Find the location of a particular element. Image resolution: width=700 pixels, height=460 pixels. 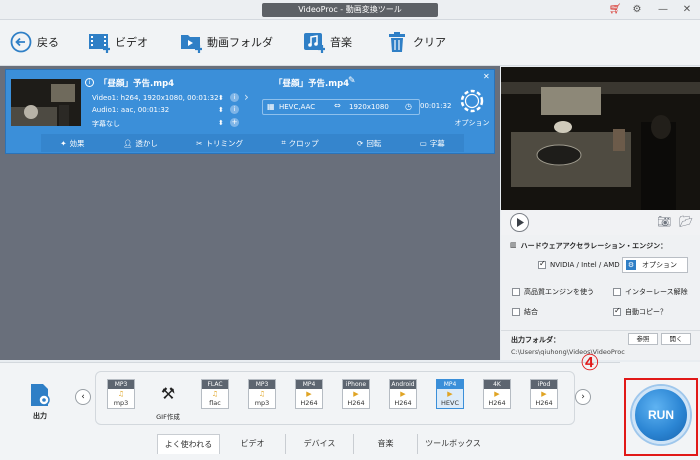

browse-button: 参照 is located at coordinates (643, 339).